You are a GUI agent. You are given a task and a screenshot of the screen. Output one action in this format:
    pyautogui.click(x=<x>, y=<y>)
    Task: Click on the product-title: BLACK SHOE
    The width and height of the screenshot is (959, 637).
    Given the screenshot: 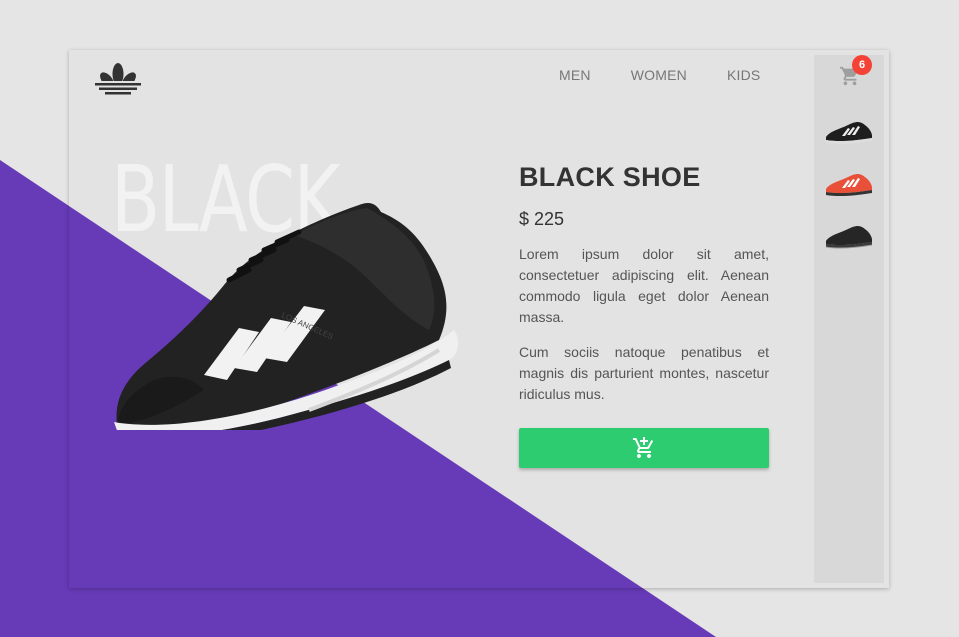 What is the action you would take?
    pyautogui.click(x=610, y=177)
    